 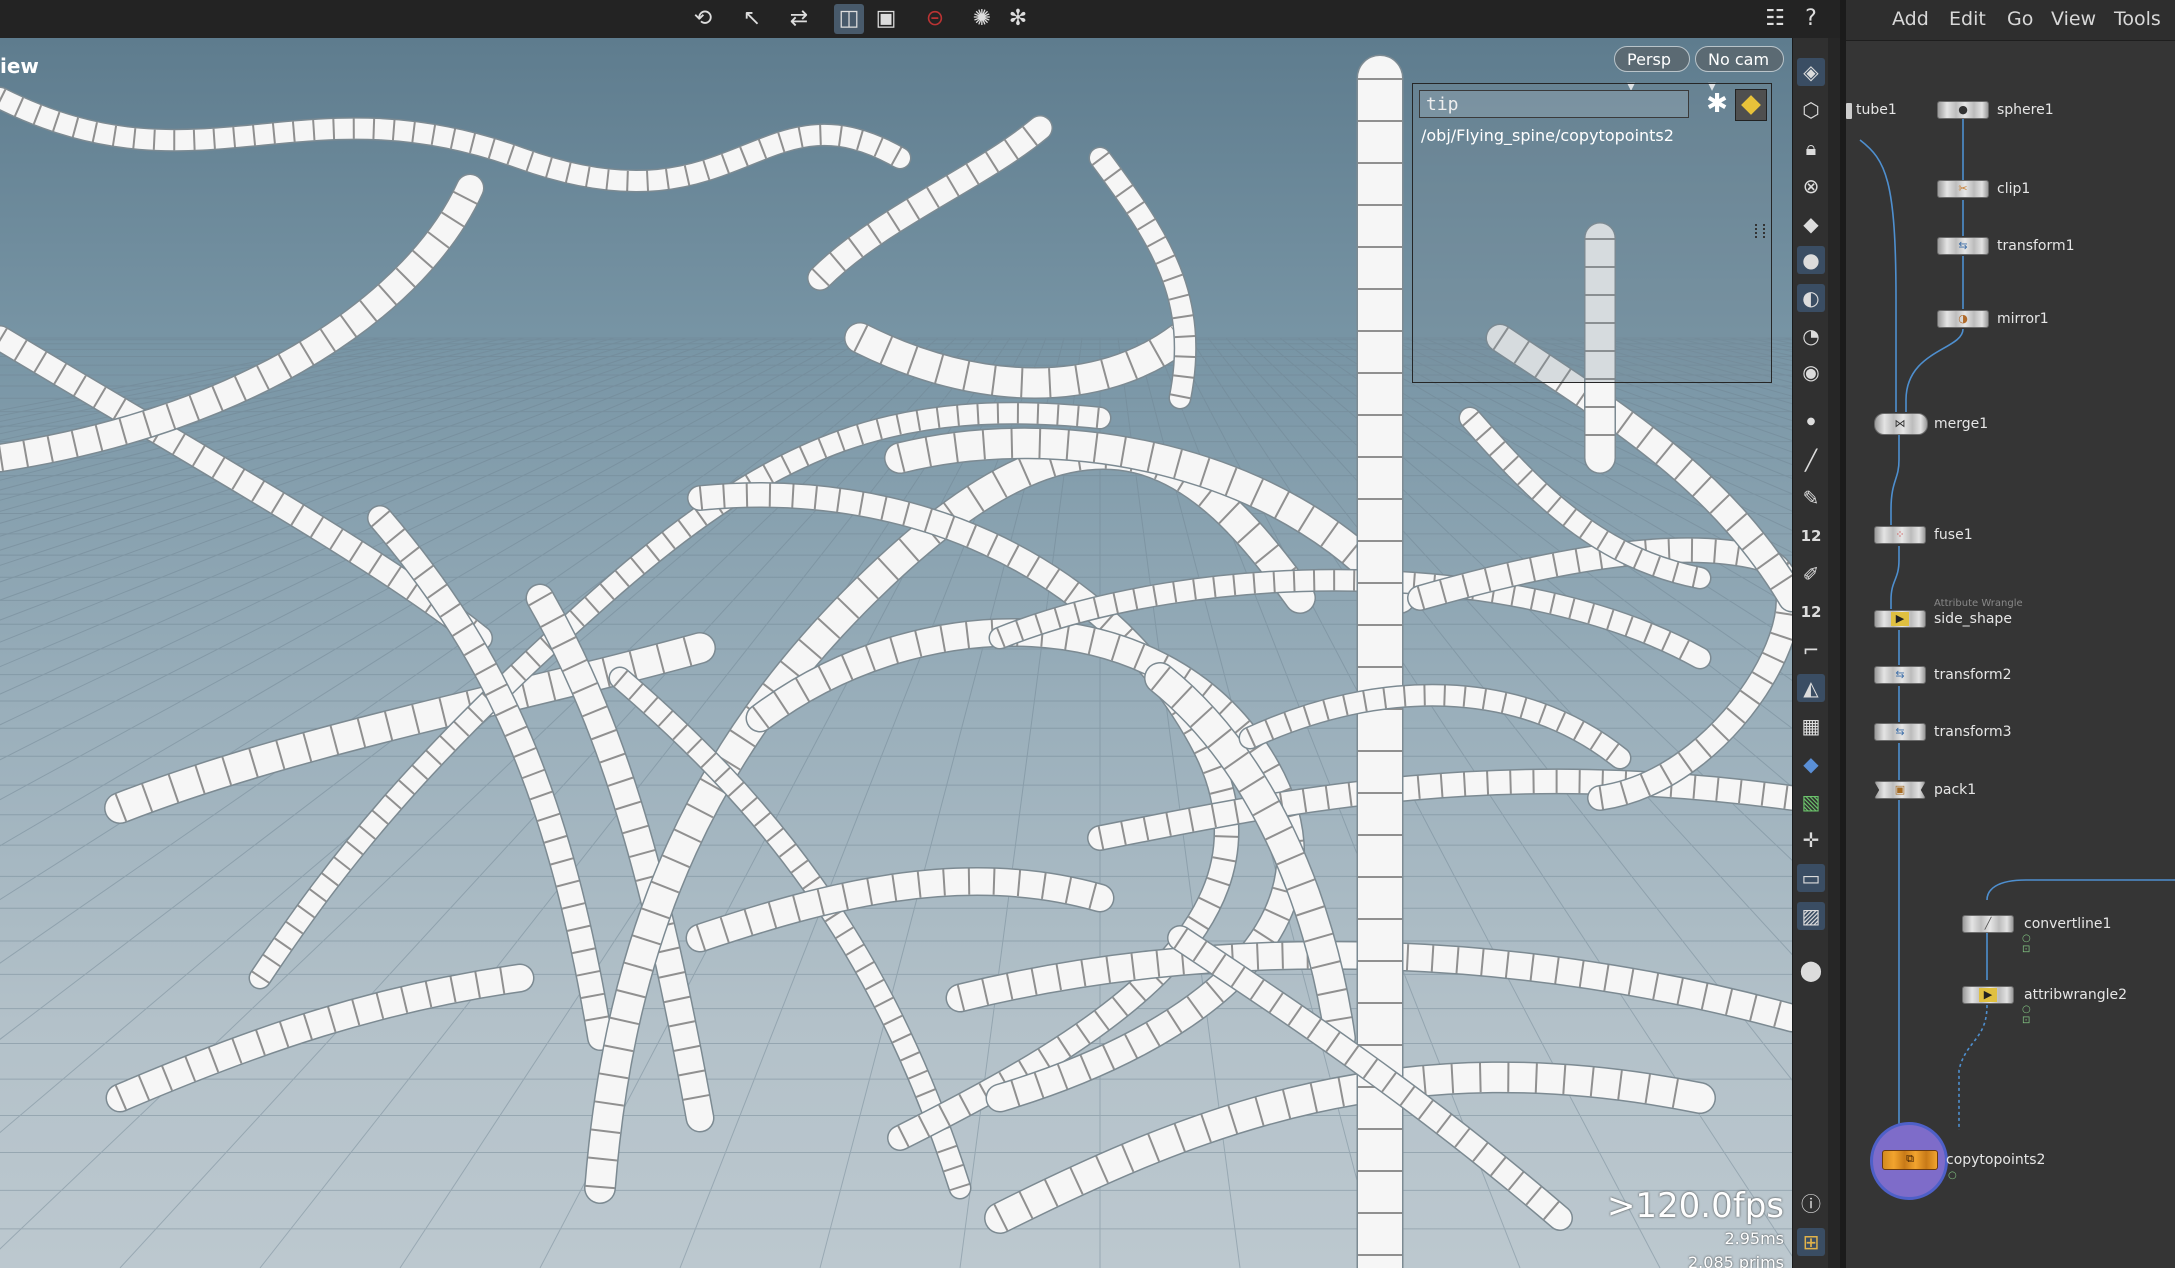 I want to click on node-label: attribwrangle2, so click(x=2076, y=995).